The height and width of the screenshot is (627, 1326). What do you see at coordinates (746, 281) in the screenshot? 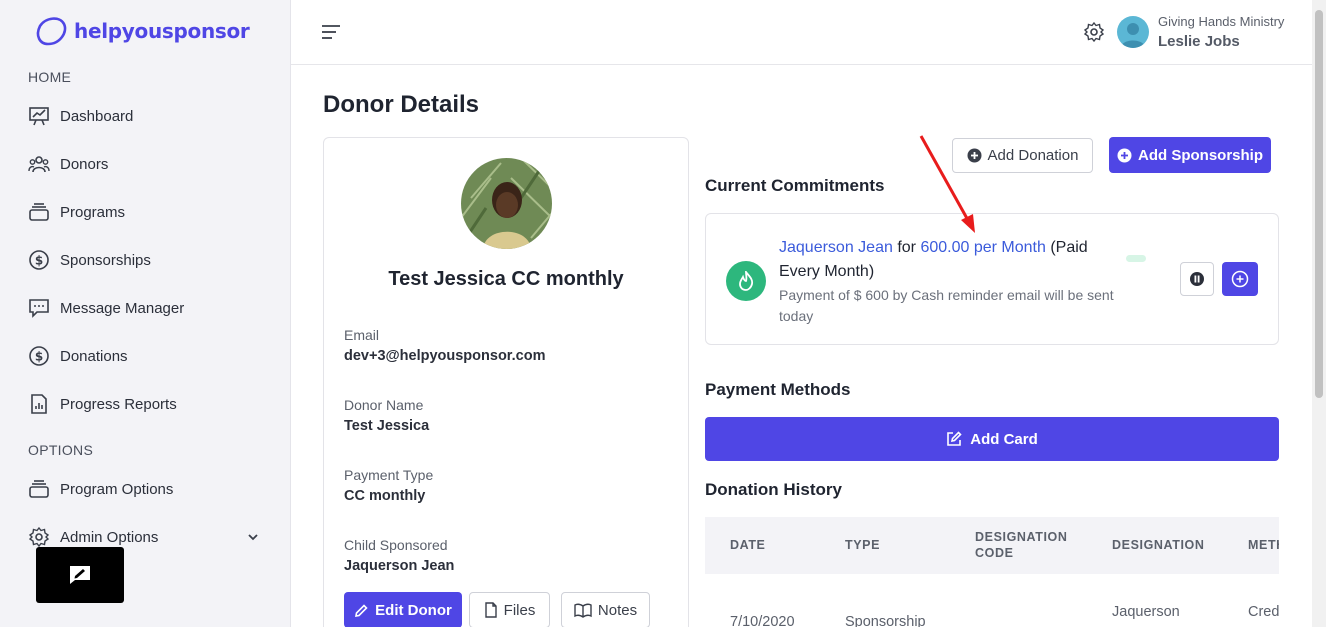
I see `fire-icon` at bounding box center [746, 281].